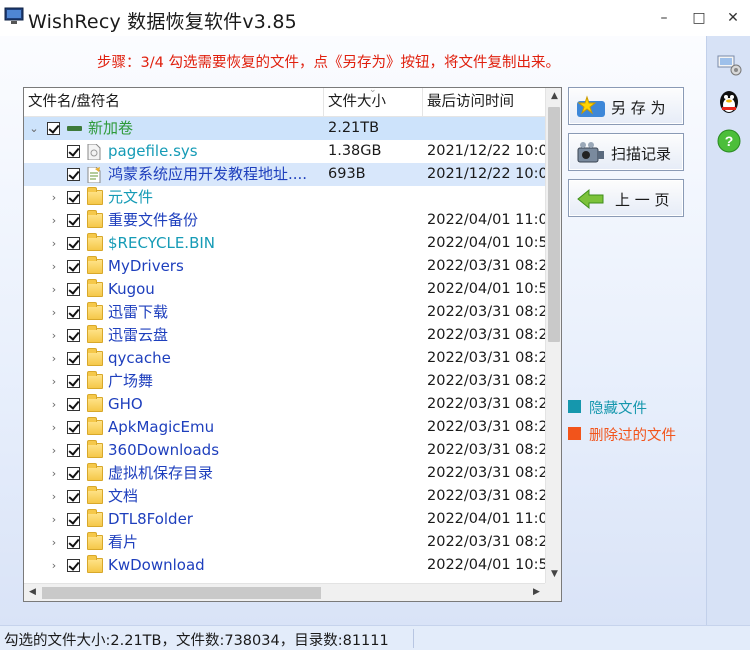  What do you see at coordinates (554, 224) in the screenshot?
I see `vertical-scroll-thumb` at bounding box center [554, 224].